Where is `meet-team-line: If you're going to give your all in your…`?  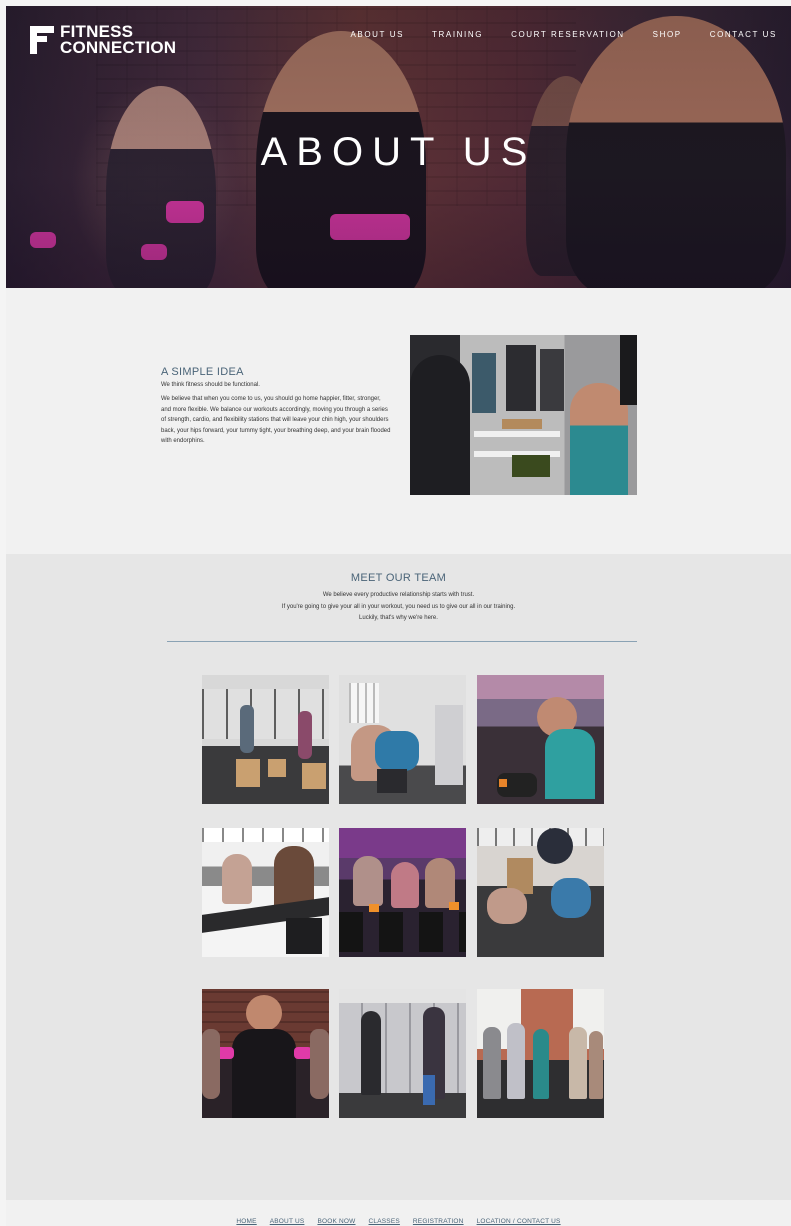
meet-team-line: If you're going to give your all in your… is located at coordinates (398, 606).